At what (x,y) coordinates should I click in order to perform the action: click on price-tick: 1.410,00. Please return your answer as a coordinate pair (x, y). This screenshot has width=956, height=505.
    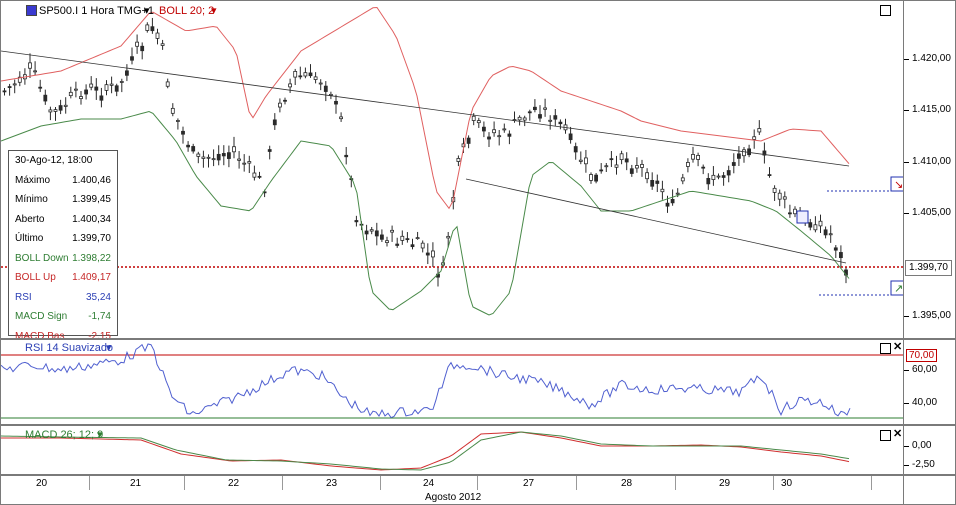
    Looking at the image, I should click on (927, 161).